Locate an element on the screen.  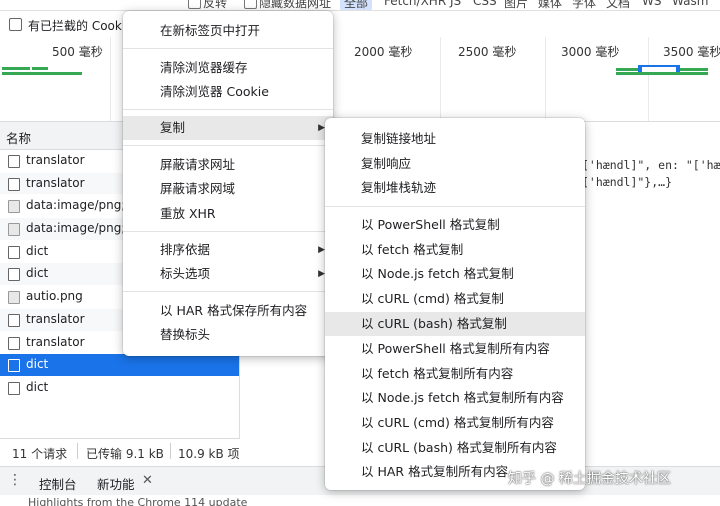
menu-replay-xhr: 重放 XHR is located at coordinates (228, 214).